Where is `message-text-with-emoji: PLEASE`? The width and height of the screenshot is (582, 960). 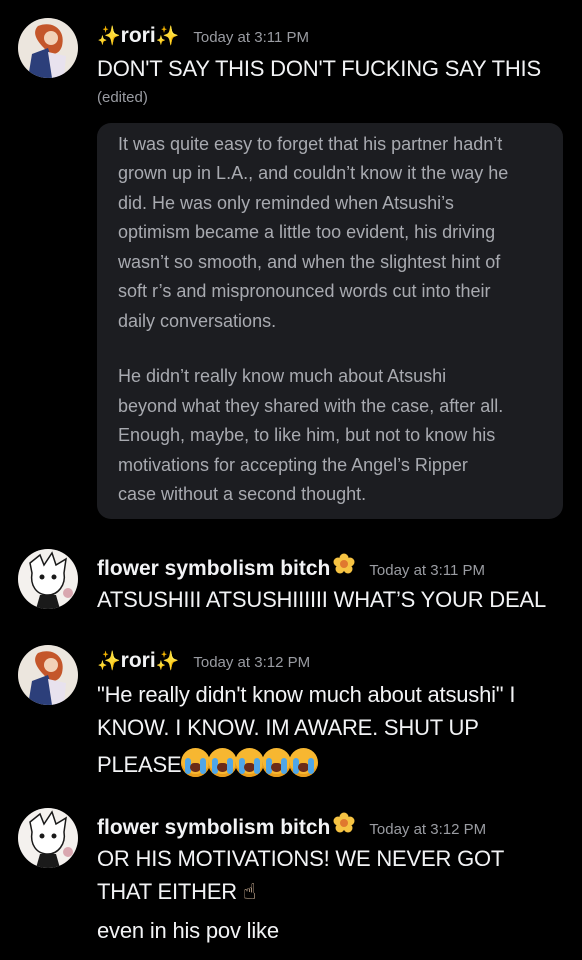 message-text-with-emoji: PLEASE is located at coordinates (208, 763).